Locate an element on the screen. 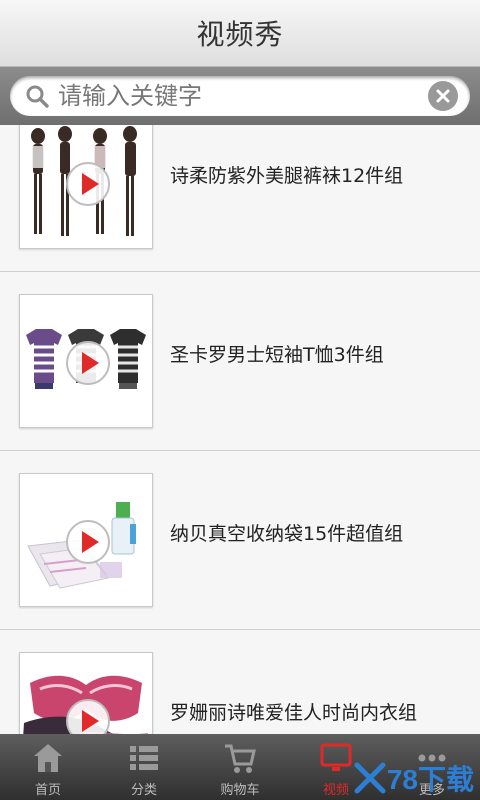 The width and height of the screenshot is (480, 800). tab-label: 视频 is located at coordinates (335, 790).